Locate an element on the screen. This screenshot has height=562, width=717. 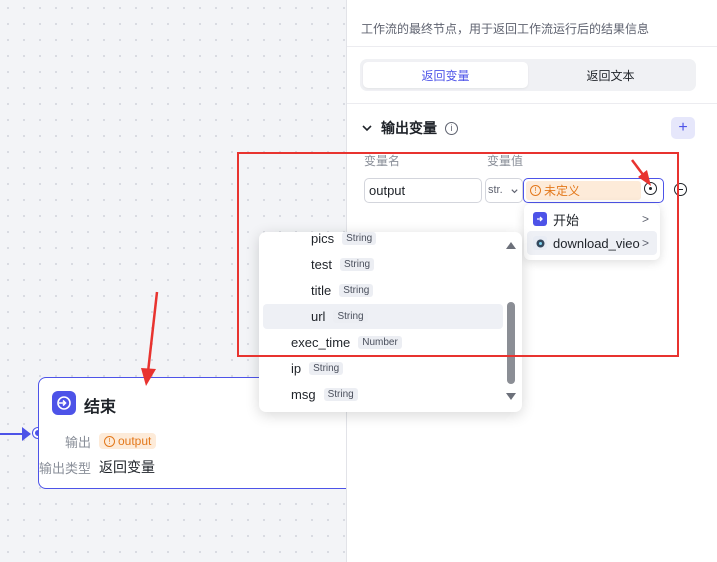
return-mode-switch: 返回变量 返回文本 is located at coordinates (528, 75).